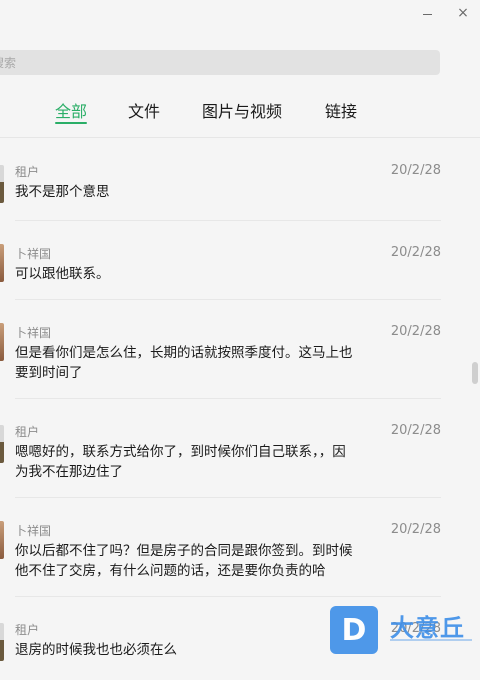 Image resolution: width=480 pixels, height=680 pixels. Describe the element at coordinates (195, 650) in the screenshot. I see `message-text: 退房的时候我也也必须在么` at that location.